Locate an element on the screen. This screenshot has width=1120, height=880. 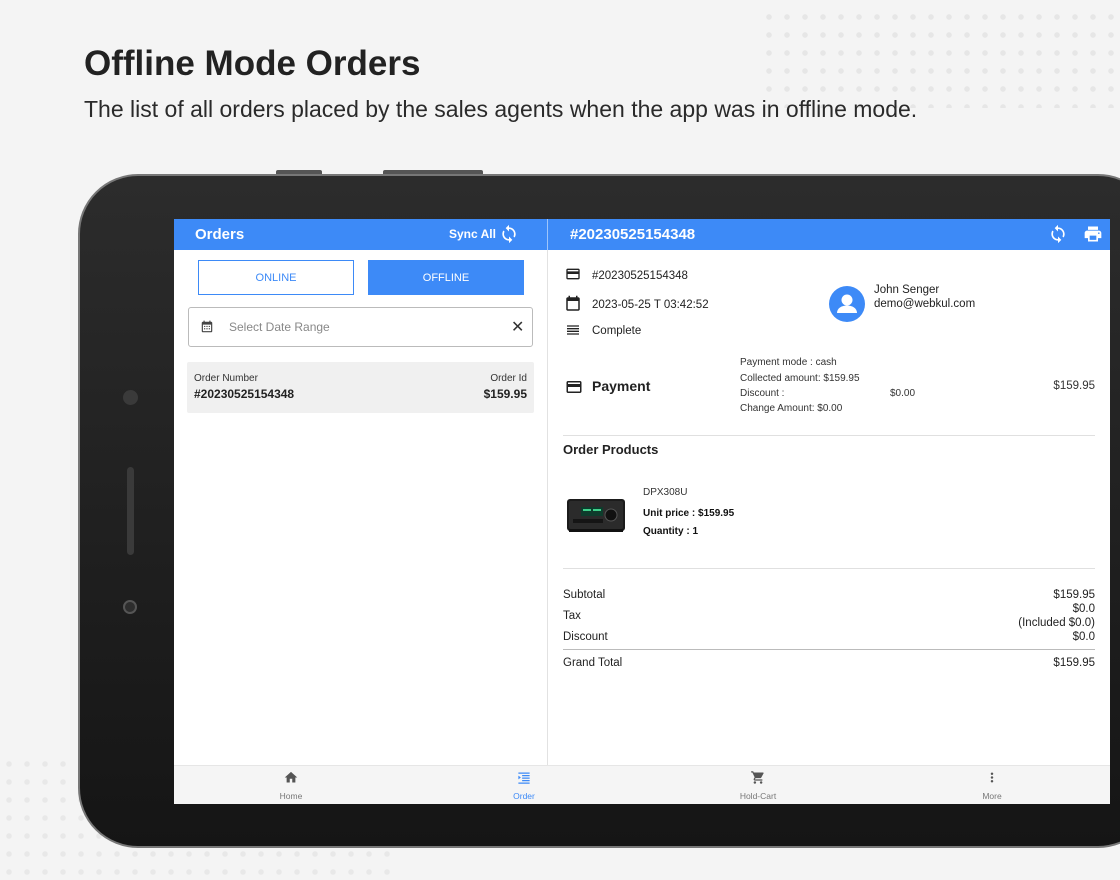
nav-order-label: Order is located at coordinates (524, 796).